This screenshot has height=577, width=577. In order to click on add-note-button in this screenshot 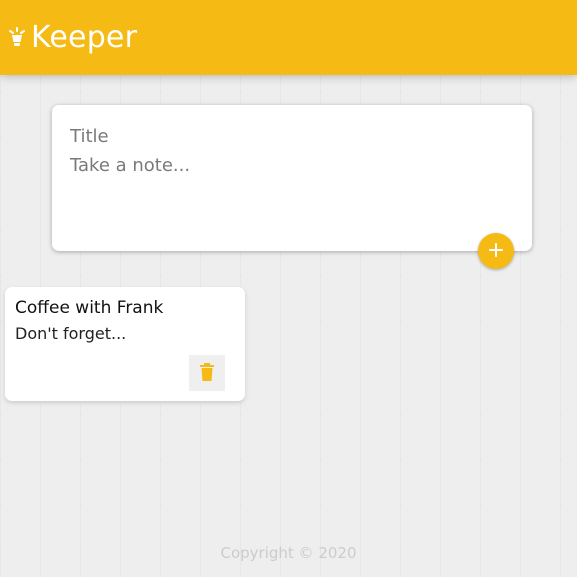, I will do `click(496, 251)`.